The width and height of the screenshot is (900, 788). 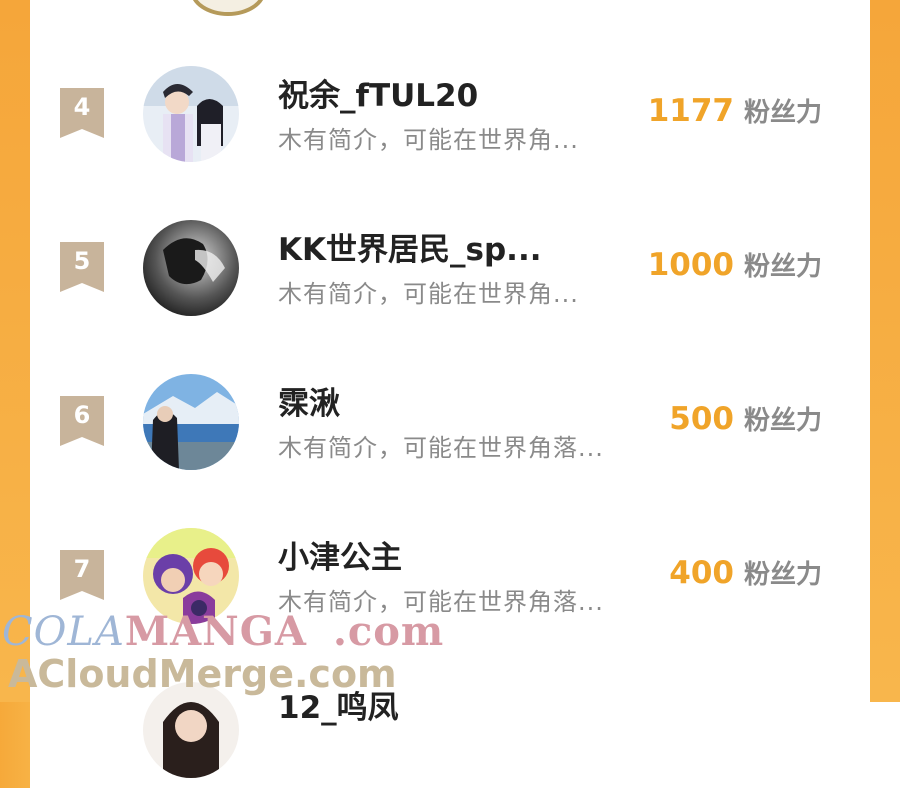 What do you see at coordinates (690, 111) in the screenshot?
I see `score-value: 1177` at bounding box center [690, 111].